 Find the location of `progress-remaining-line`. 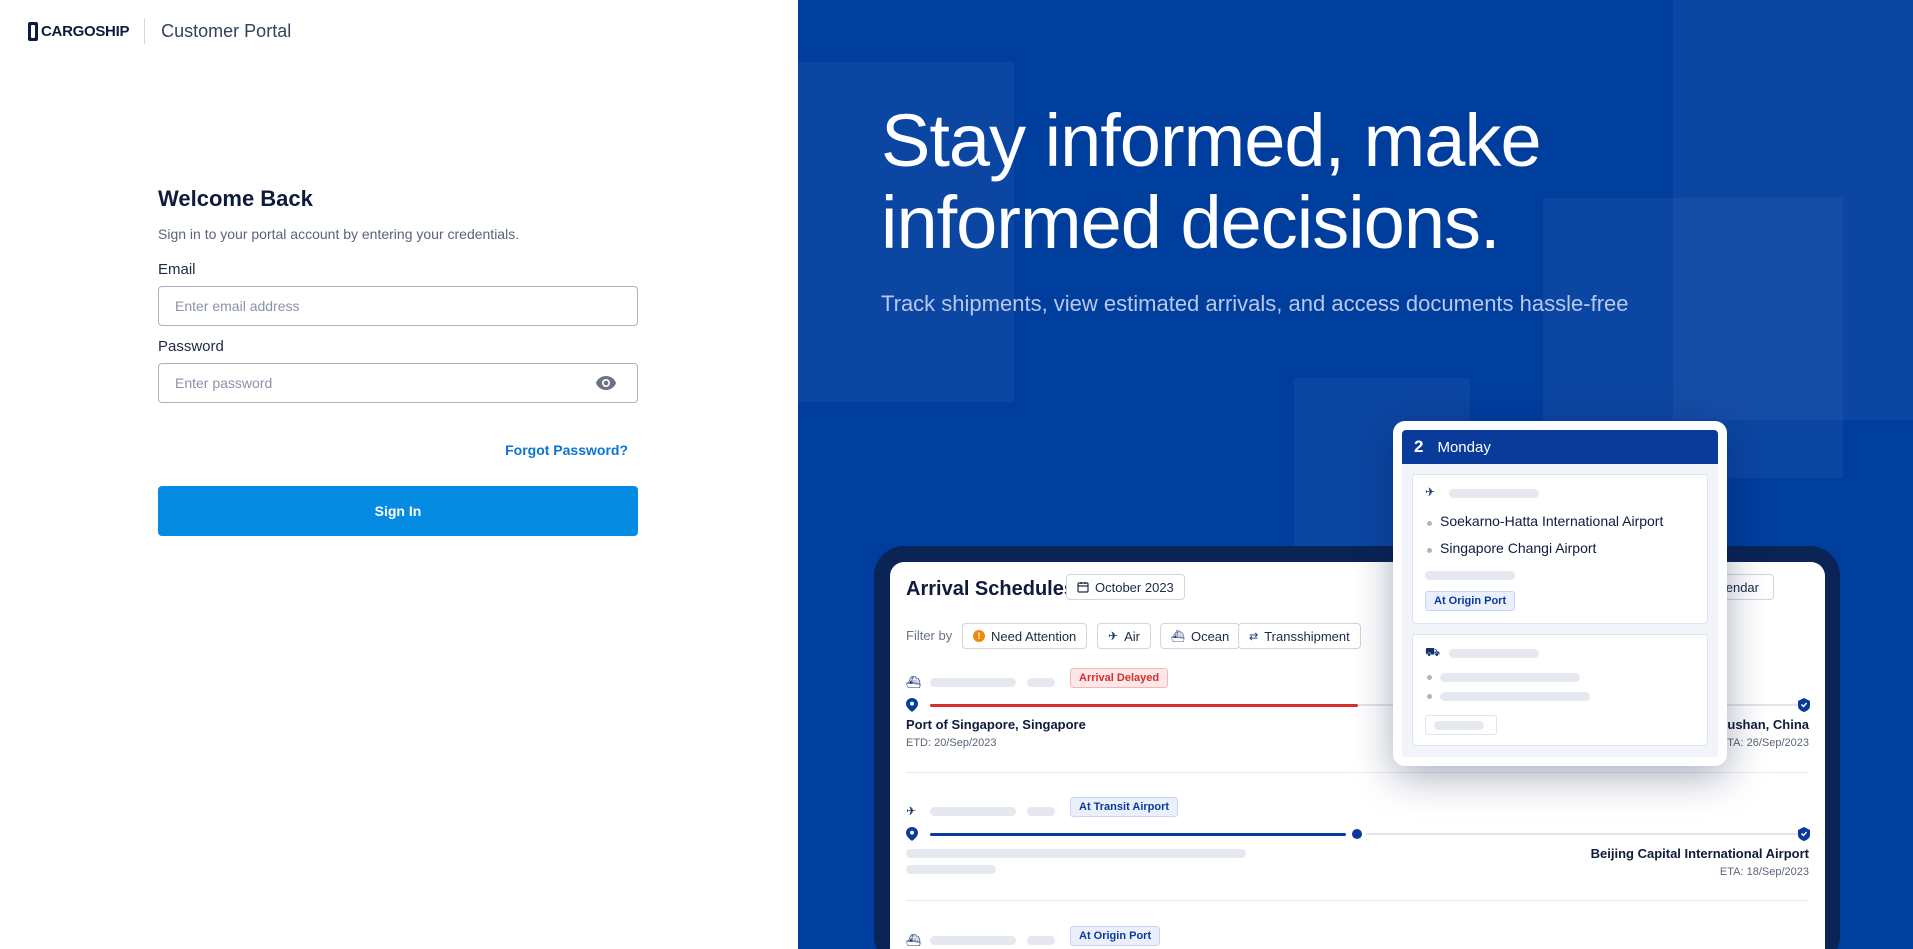

progress-remaining-line is located at coordinates (1582, 834).